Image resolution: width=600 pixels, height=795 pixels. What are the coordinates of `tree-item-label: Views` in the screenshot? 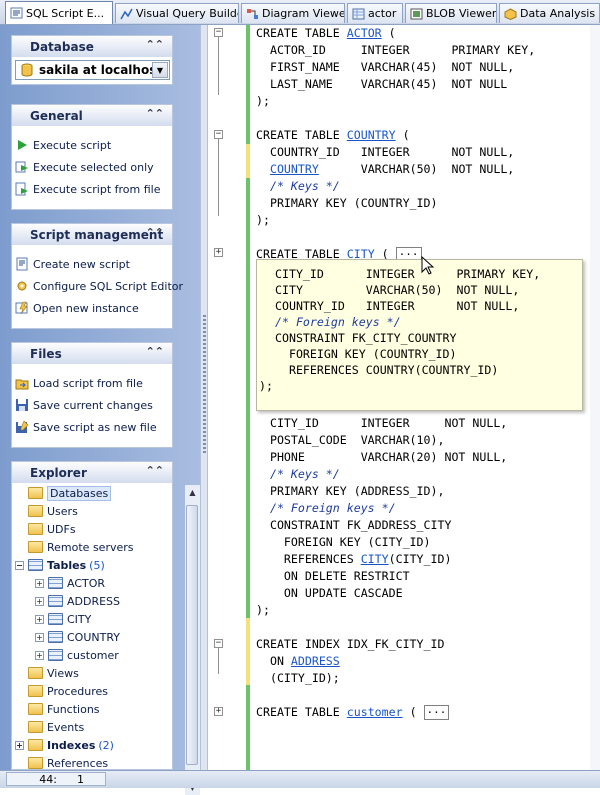 It's located at (63, 673).